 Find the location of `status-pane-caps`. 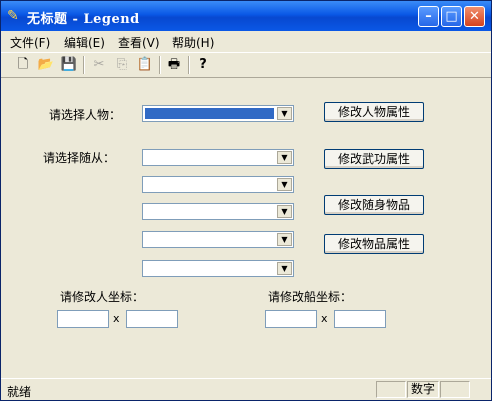

status-pane-caps is located at coordinates (391, 389).